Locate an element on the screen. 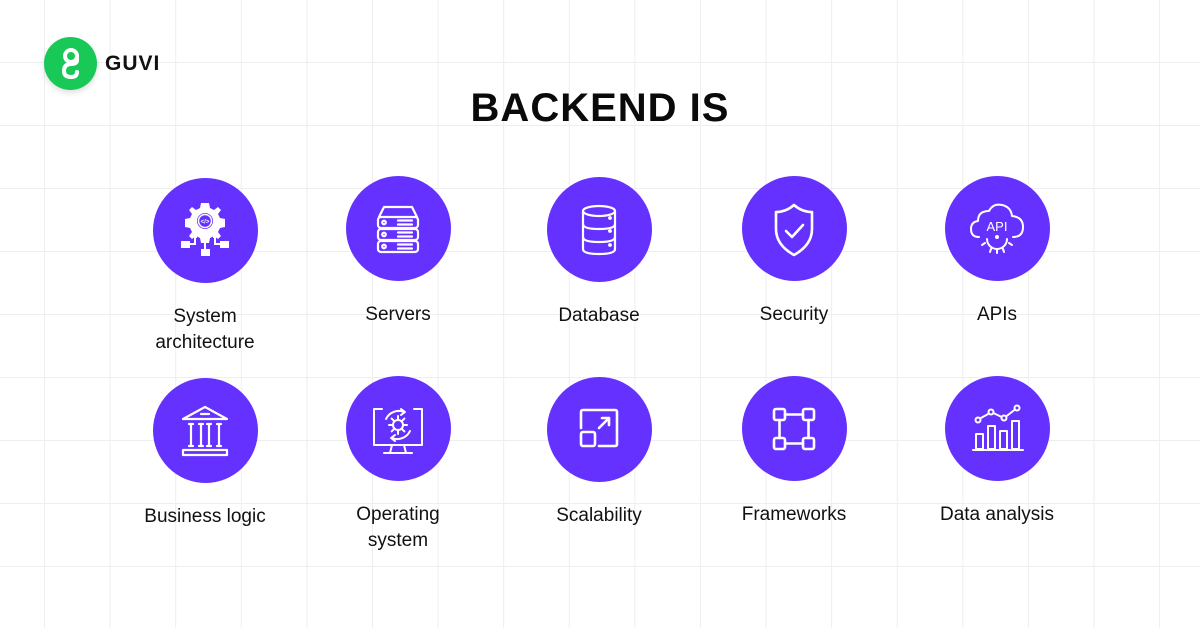 The width and height of the screenshot is (1200, 628). item-label: Business logic is located at coordinates (205, 516).